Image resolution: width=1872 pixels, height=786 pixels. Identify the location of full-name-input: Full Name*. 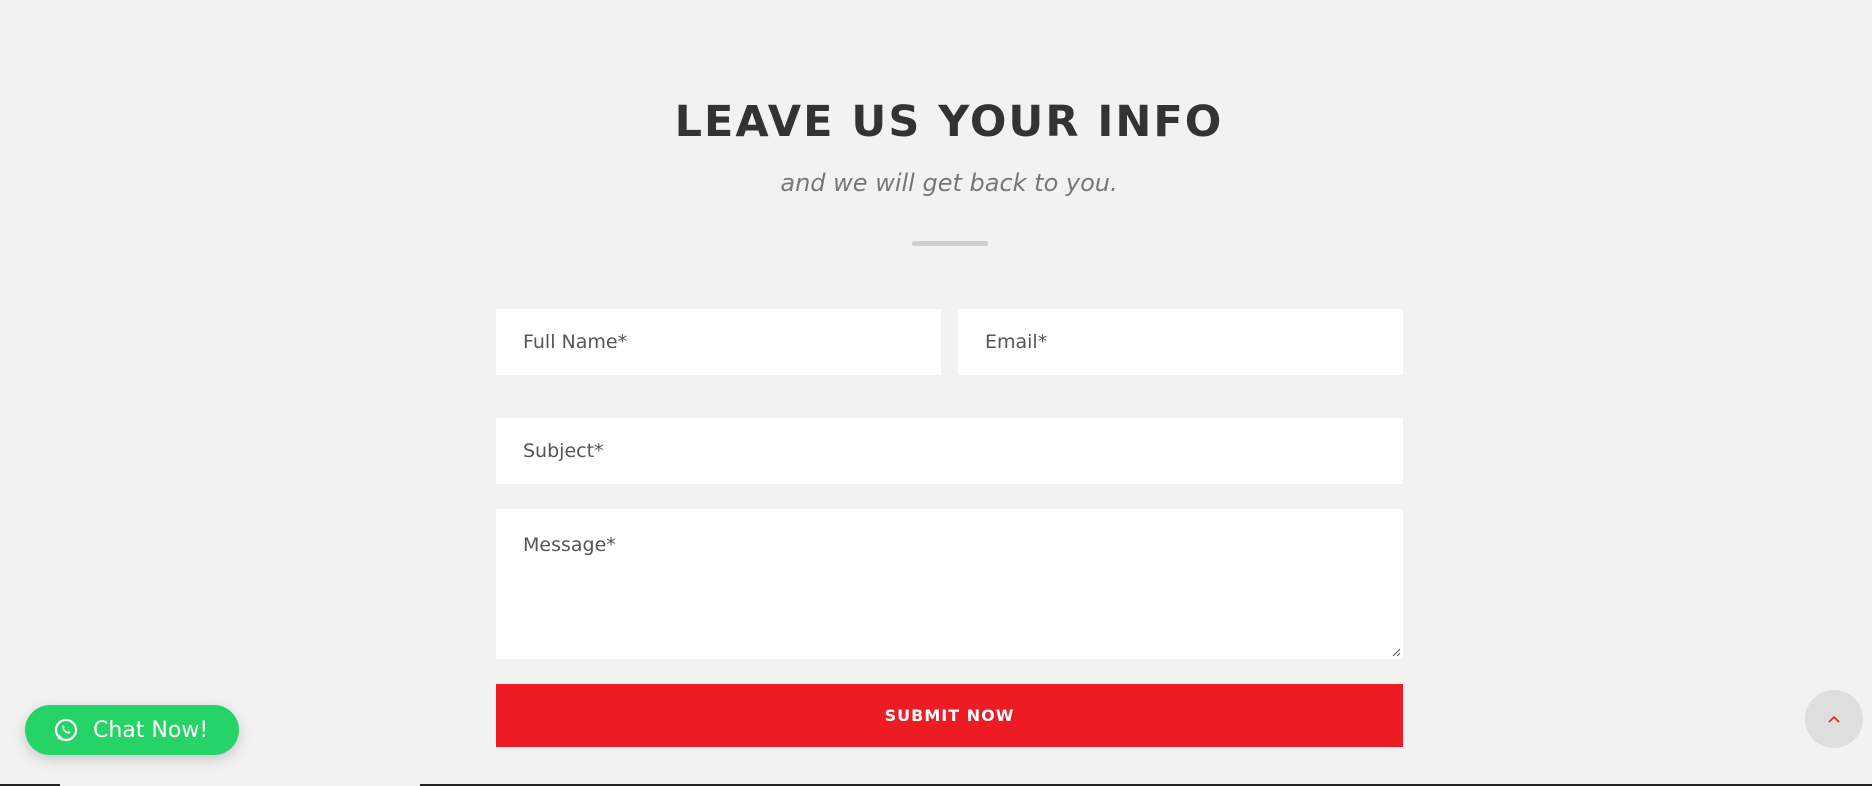
(718, 342).